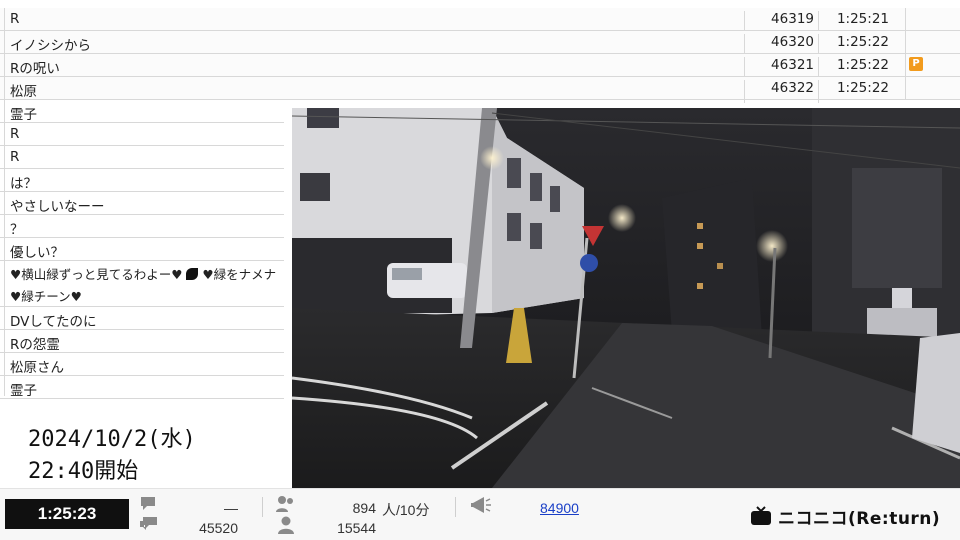 This screenshot has height=540, width=960. I want to click on viewers-total: 15544, so click(356, 528).